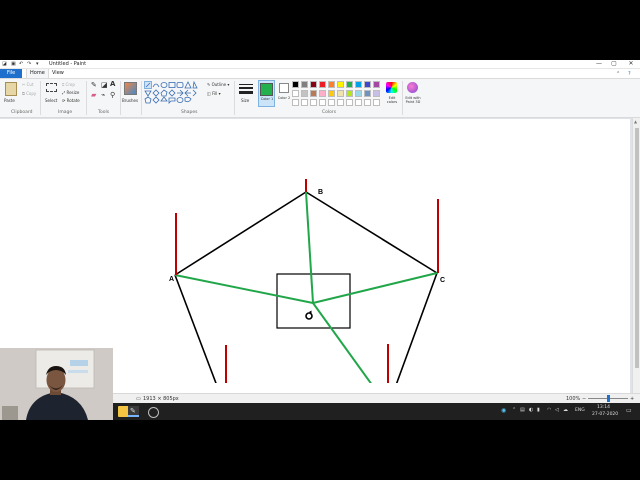 This screenshot has height=480, width=640. Describe the element at coordinates (599, 64) in the screenshot. I see `minimize-button: —` at that location.